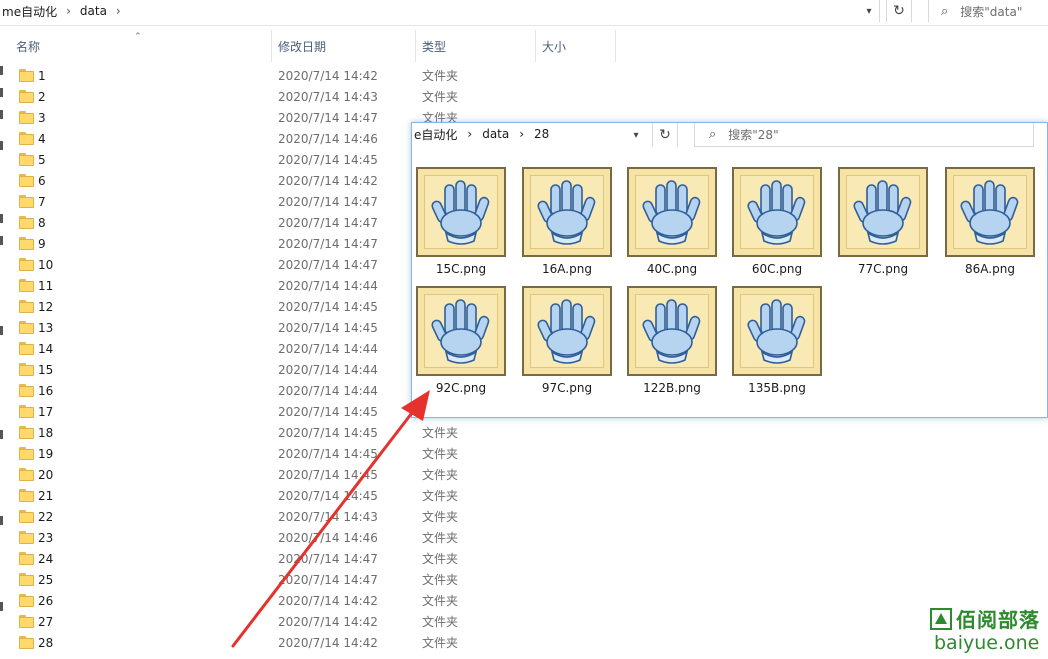 This screenshot has height=659, width=1048. What do you see at coordinates (988, 631) in the screenshot?
I see `watermark: 佰阅部落 baiyue.one` at bounding box center [988, 631].